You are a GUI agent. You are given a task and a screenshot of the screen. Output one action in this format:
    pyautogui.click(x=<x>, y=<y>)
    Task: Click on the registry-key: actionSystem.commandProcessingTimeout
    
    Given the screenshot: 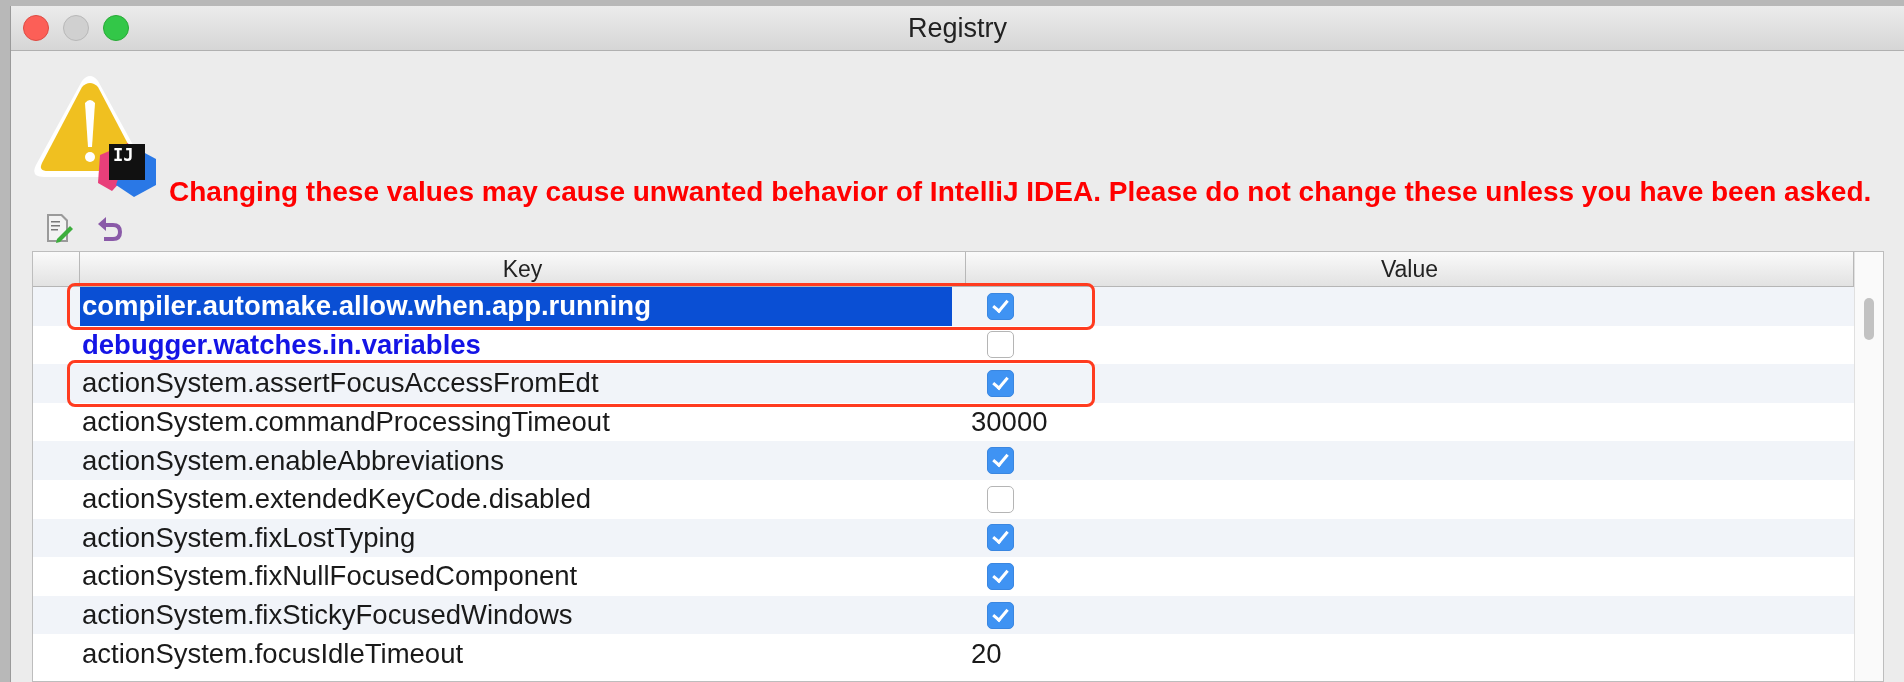 What is the action you would take?
    pyautogui.click(x=516, y=422)
    